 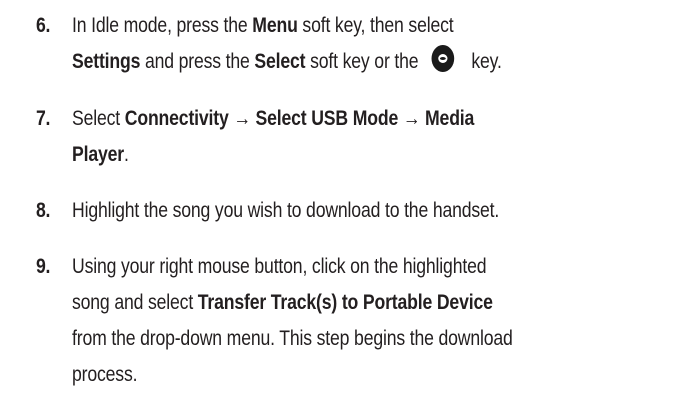 I want to click on select-key-label: Select, so click(x=280, y=61).